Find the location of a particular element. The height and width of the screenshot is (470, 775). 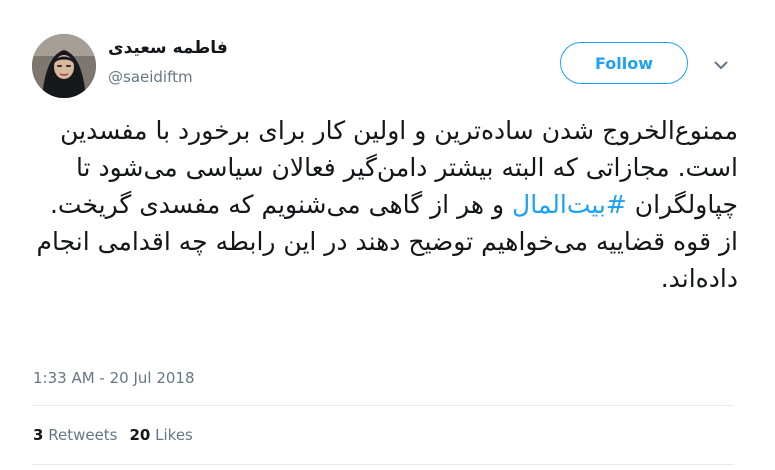

likes-stat: 20 Likes is located at coordinates (161, 435).